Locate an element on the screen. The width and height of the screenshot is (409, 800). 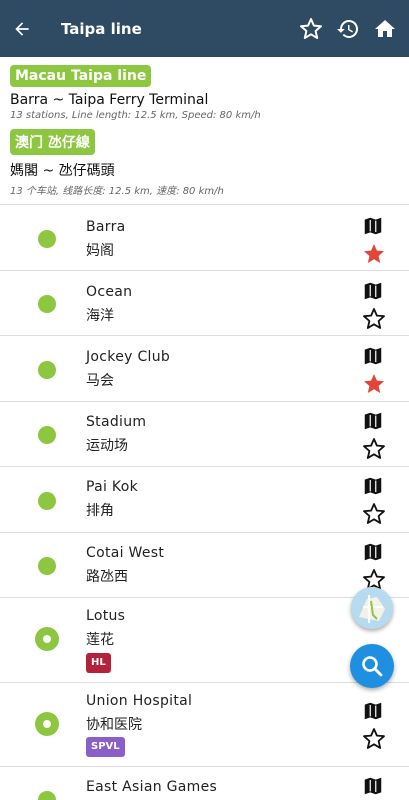
search-fab is located at coordinates (372, 666).